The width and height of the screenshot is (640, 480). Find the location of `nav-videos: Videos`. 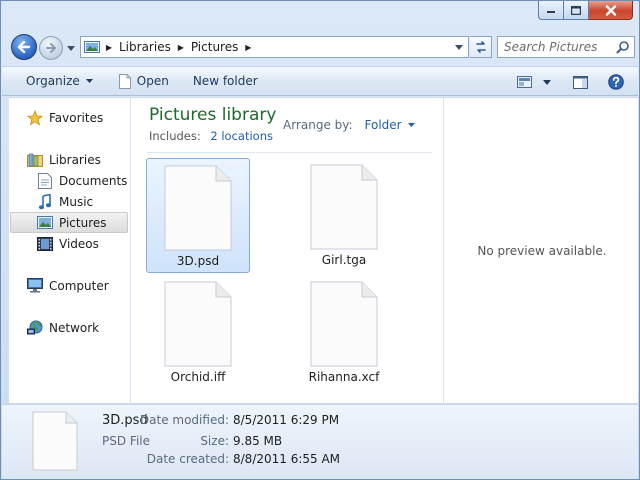

nav-videos: Videos is located at coordinates (68, 243).